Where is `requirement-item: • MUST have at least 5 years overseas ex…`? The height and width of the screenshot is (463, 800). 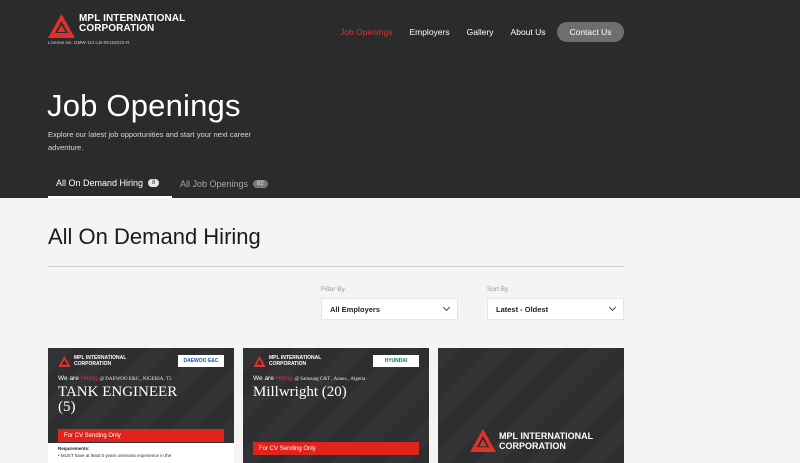
requirement-item: • MUST have at least 5 years overseas ex… is located at coordinates (115, 455).